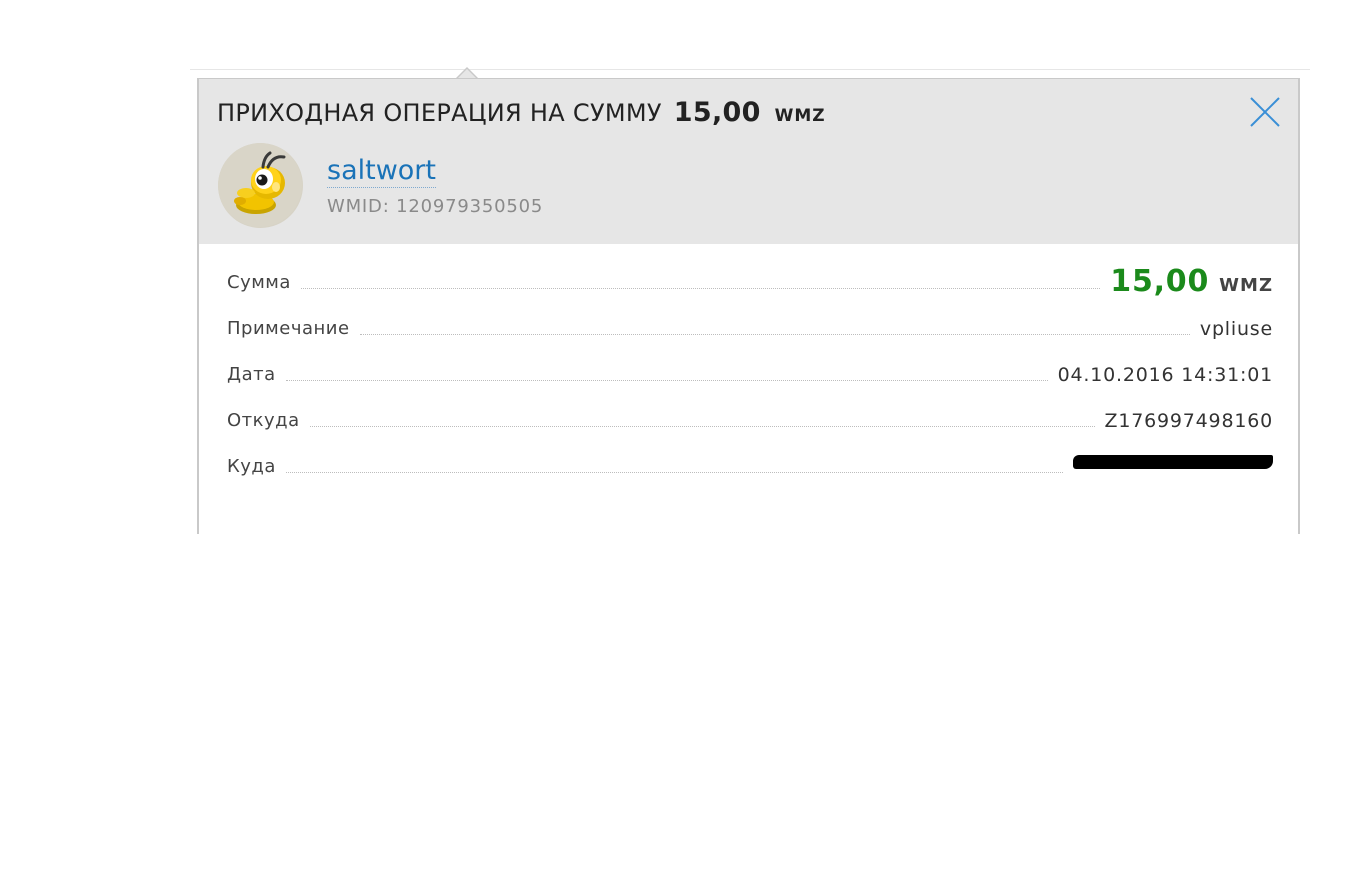 The image size is (1366, 877). Describe the element at coordinates (1188, 421) in the screenshot. I see `from-purse-value: Z176997498160` at that location.